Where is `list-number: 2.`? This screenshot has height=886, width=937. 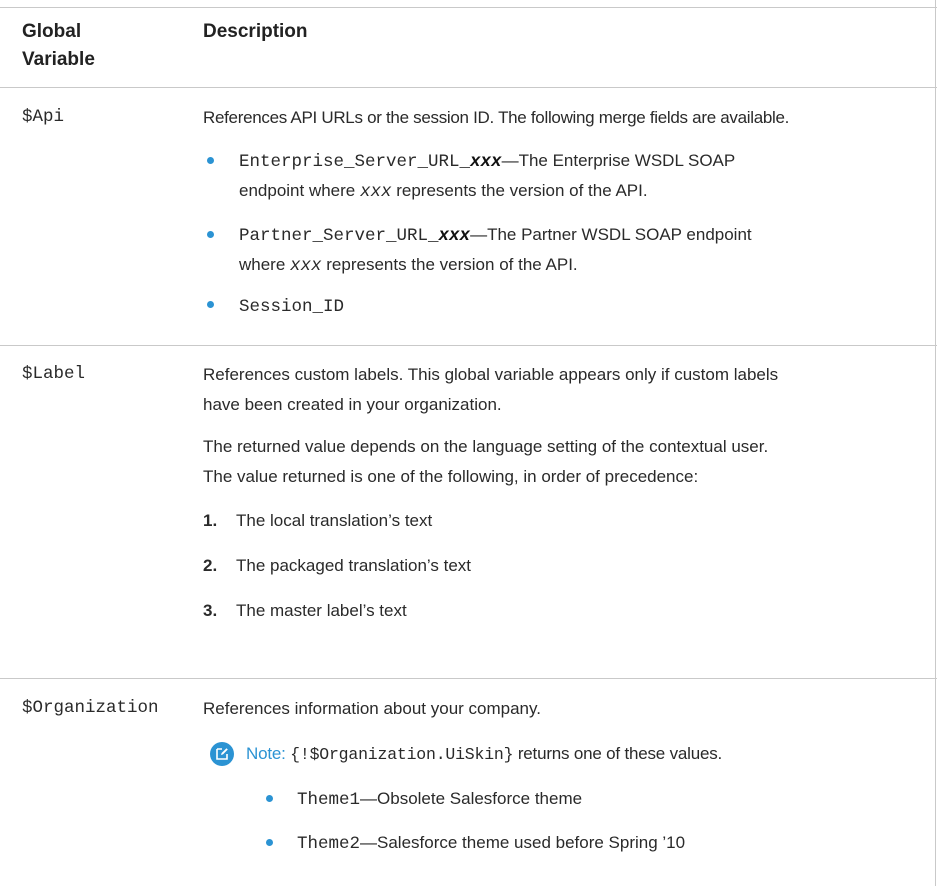 list-number: 2. is located at coordinates (210, 565).